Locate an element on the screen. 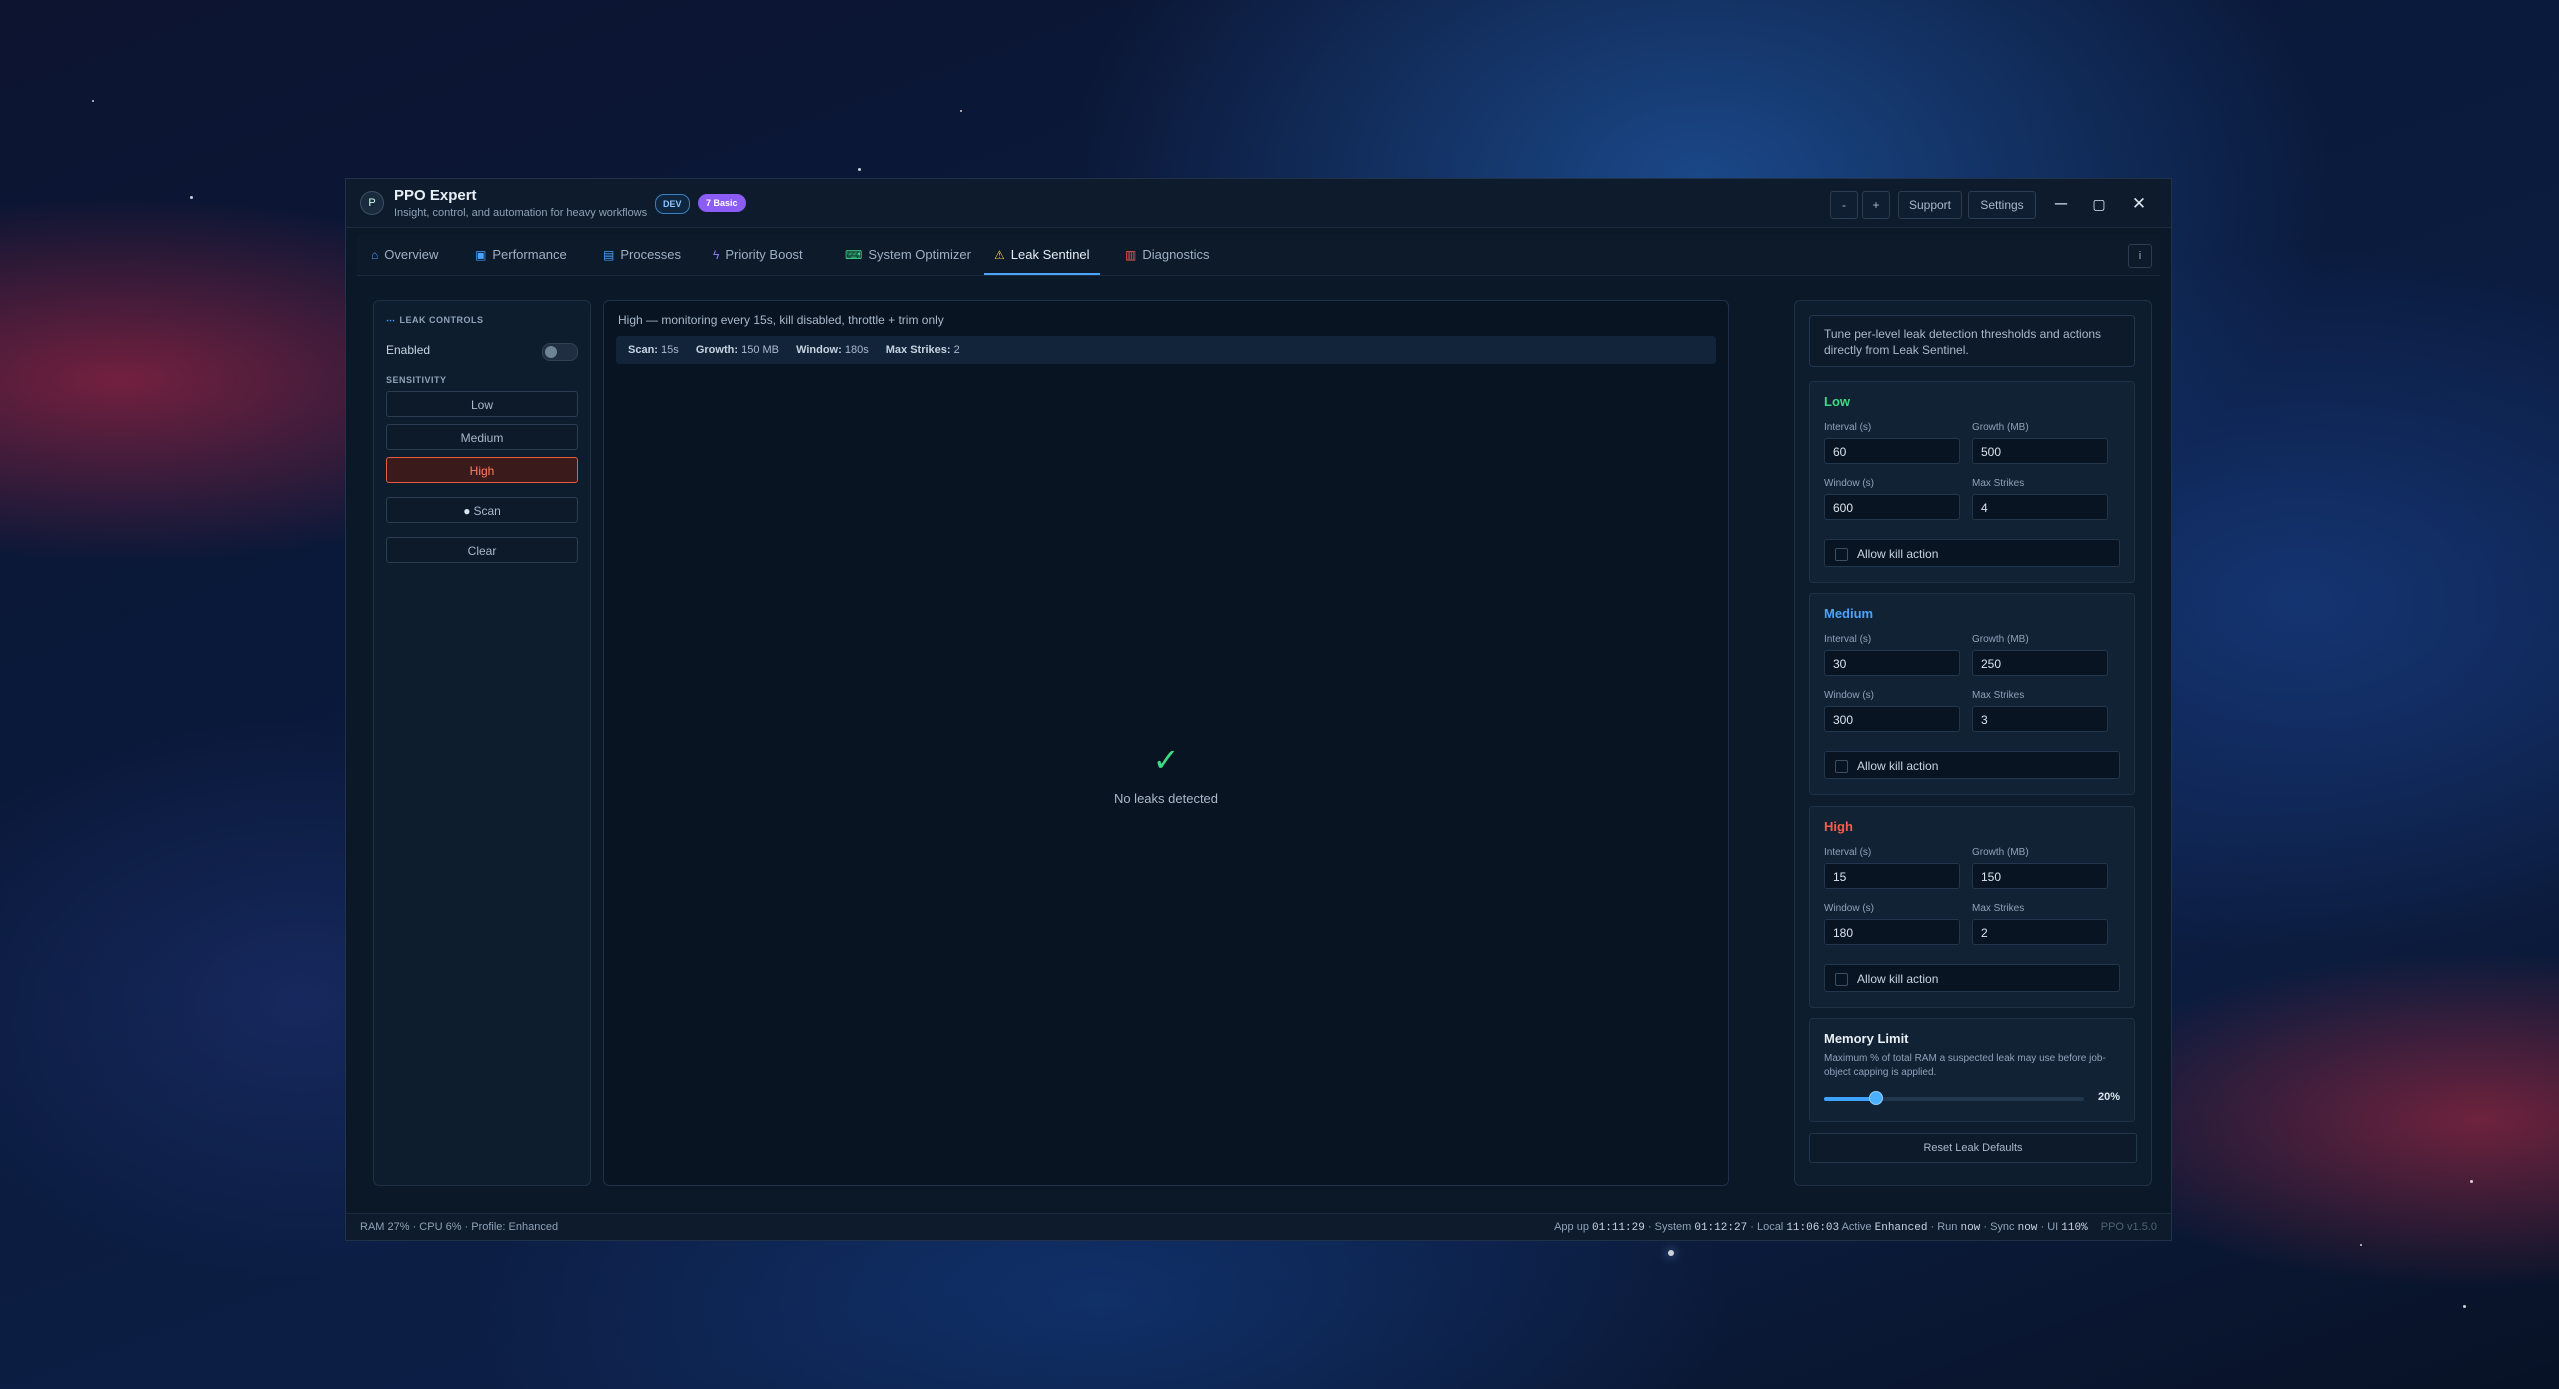 This screenshot has height=1389, width=2559. run-value: now is located at coordinates (1970, 1228).